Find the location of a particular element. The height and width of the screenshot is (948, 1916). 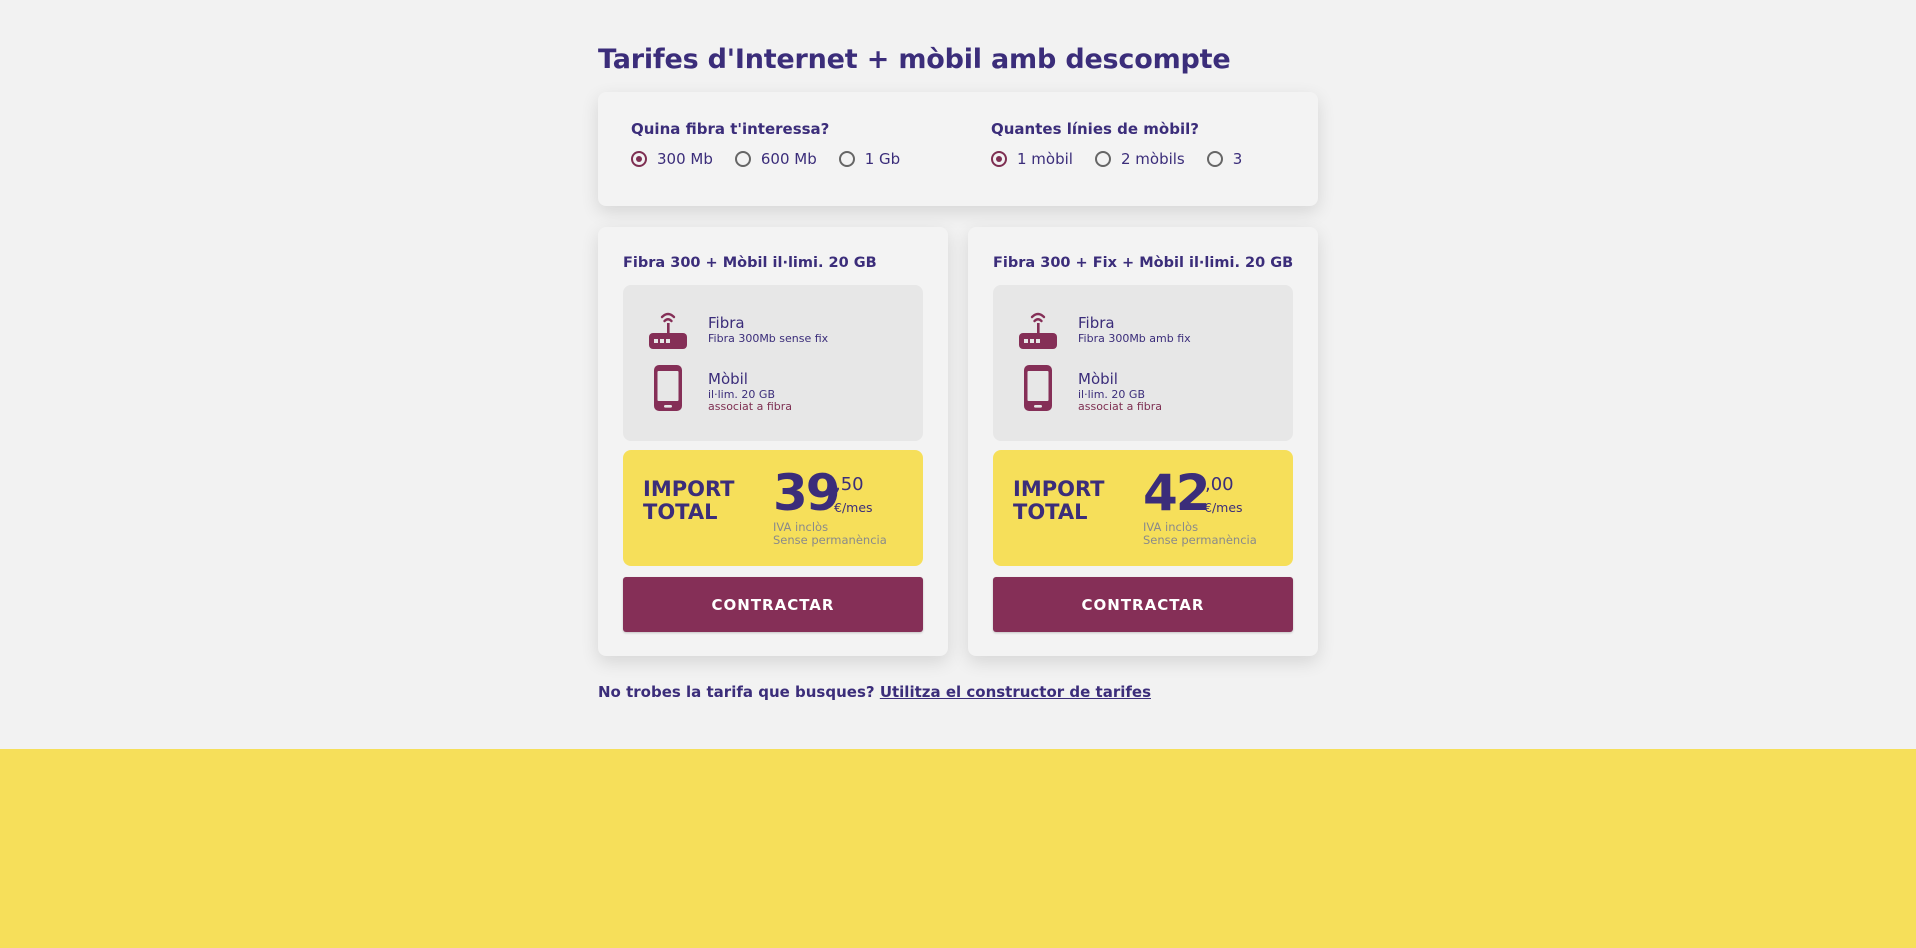

price-integer: 42 is located at coordinates (1177, 493).